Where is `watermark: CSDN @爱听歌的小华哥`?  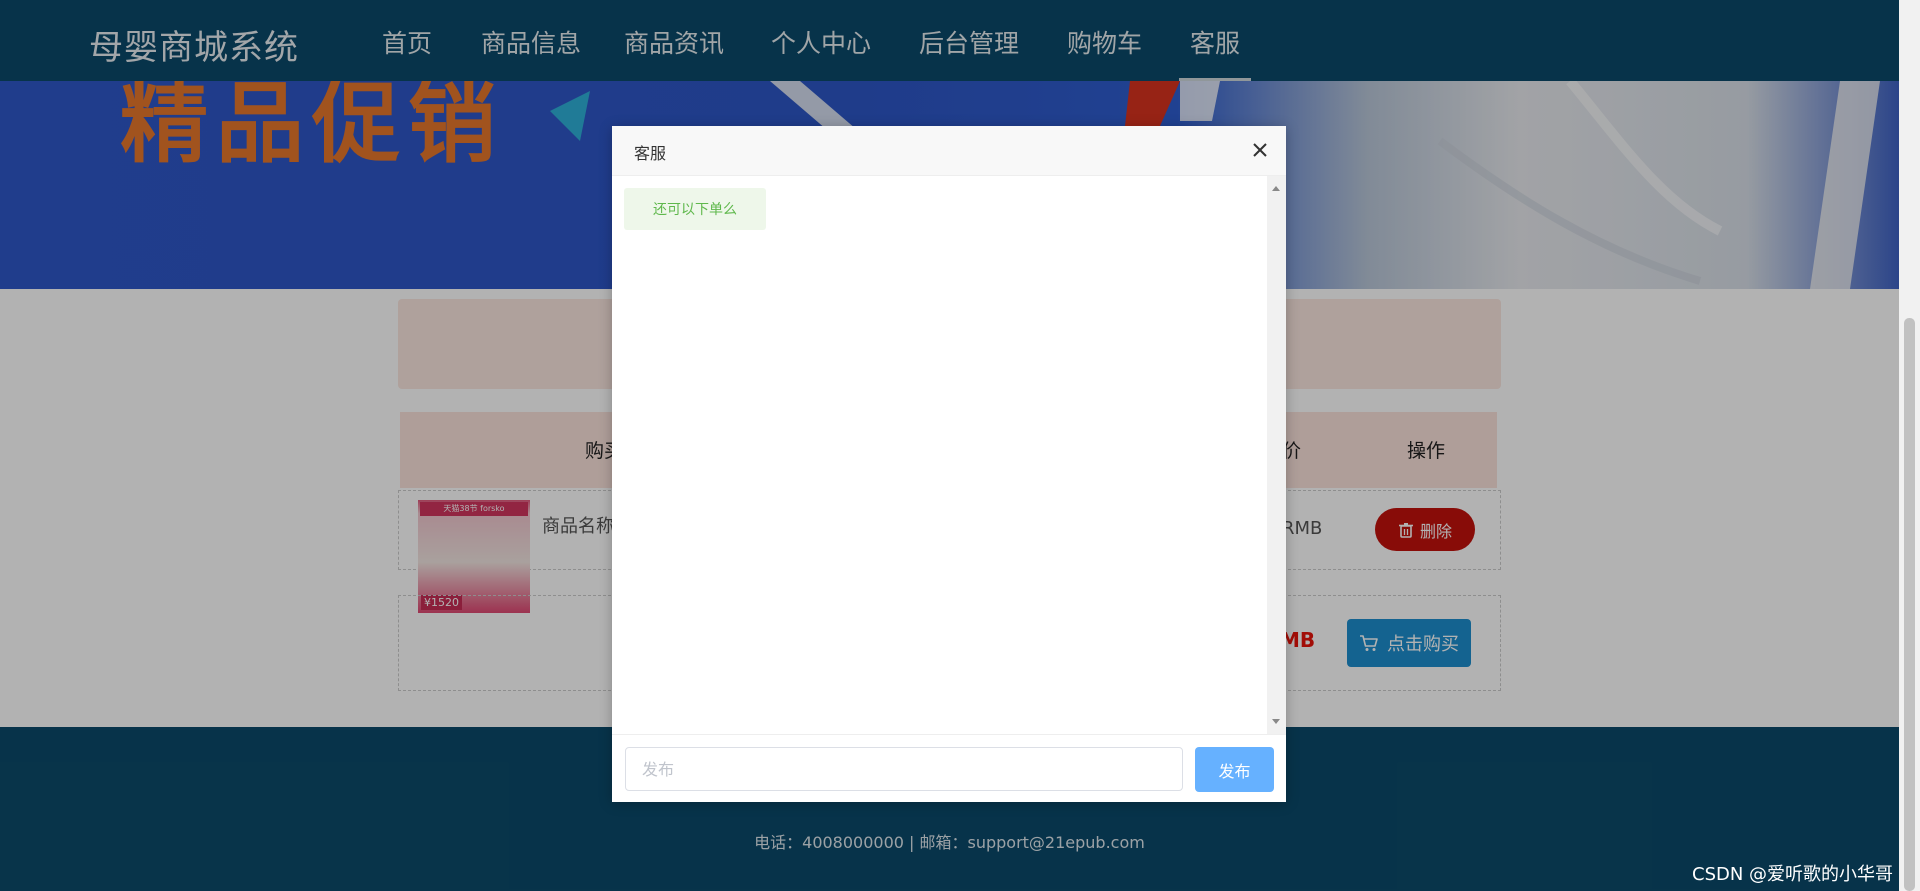
watermark: CSDN @爱听歌的小华哥 is located at coordinates (1793, 874).